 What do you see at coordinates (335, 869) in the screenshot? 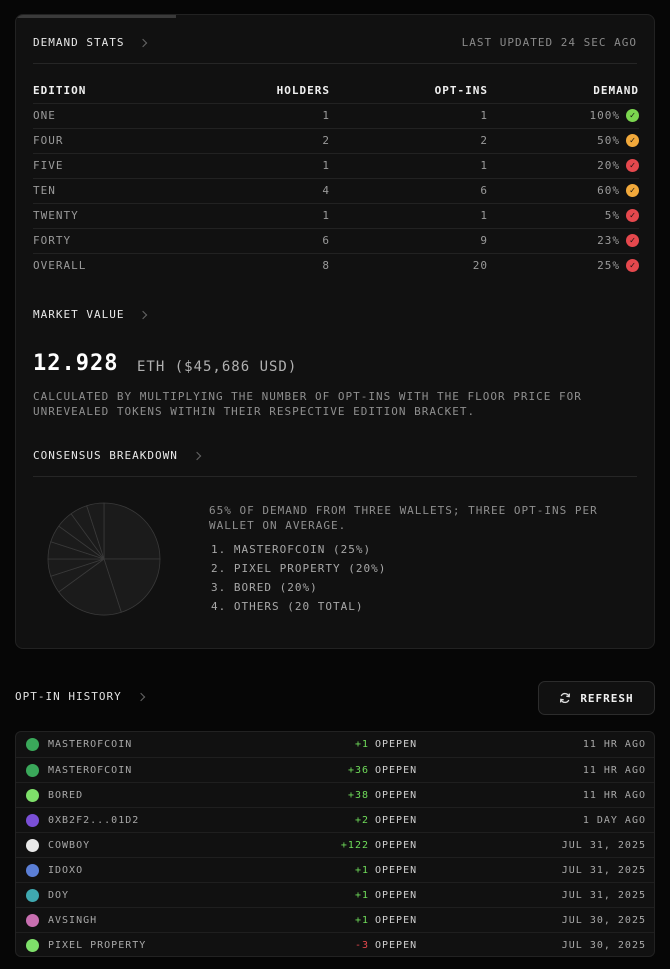
I see `history-row: IDOXO +1 OPEPEN Jul 31, 2025` at bounding box center [335, 869].